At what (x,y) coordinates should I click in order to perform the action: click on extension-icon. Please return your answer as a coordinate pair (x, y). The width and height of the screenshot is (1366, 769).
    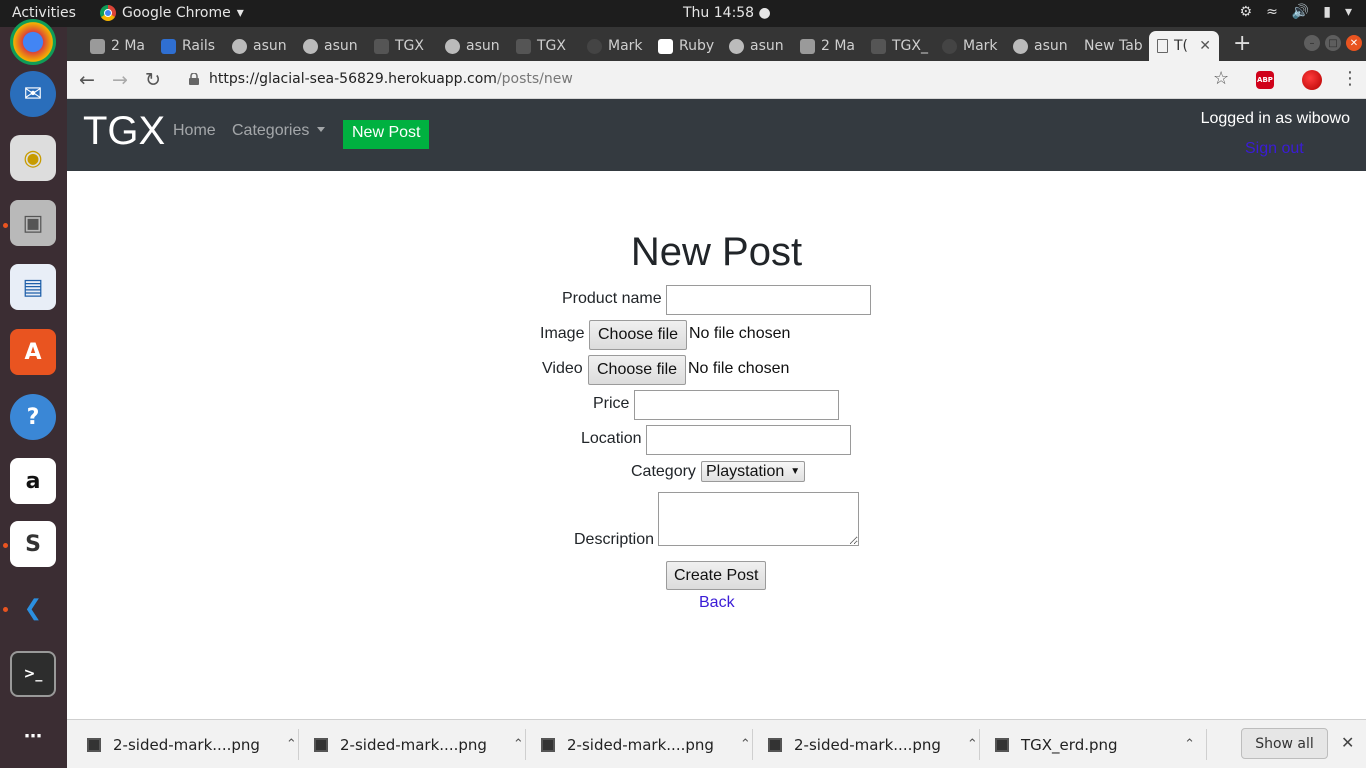
    Looking at the image, I should click on (1312, 80).